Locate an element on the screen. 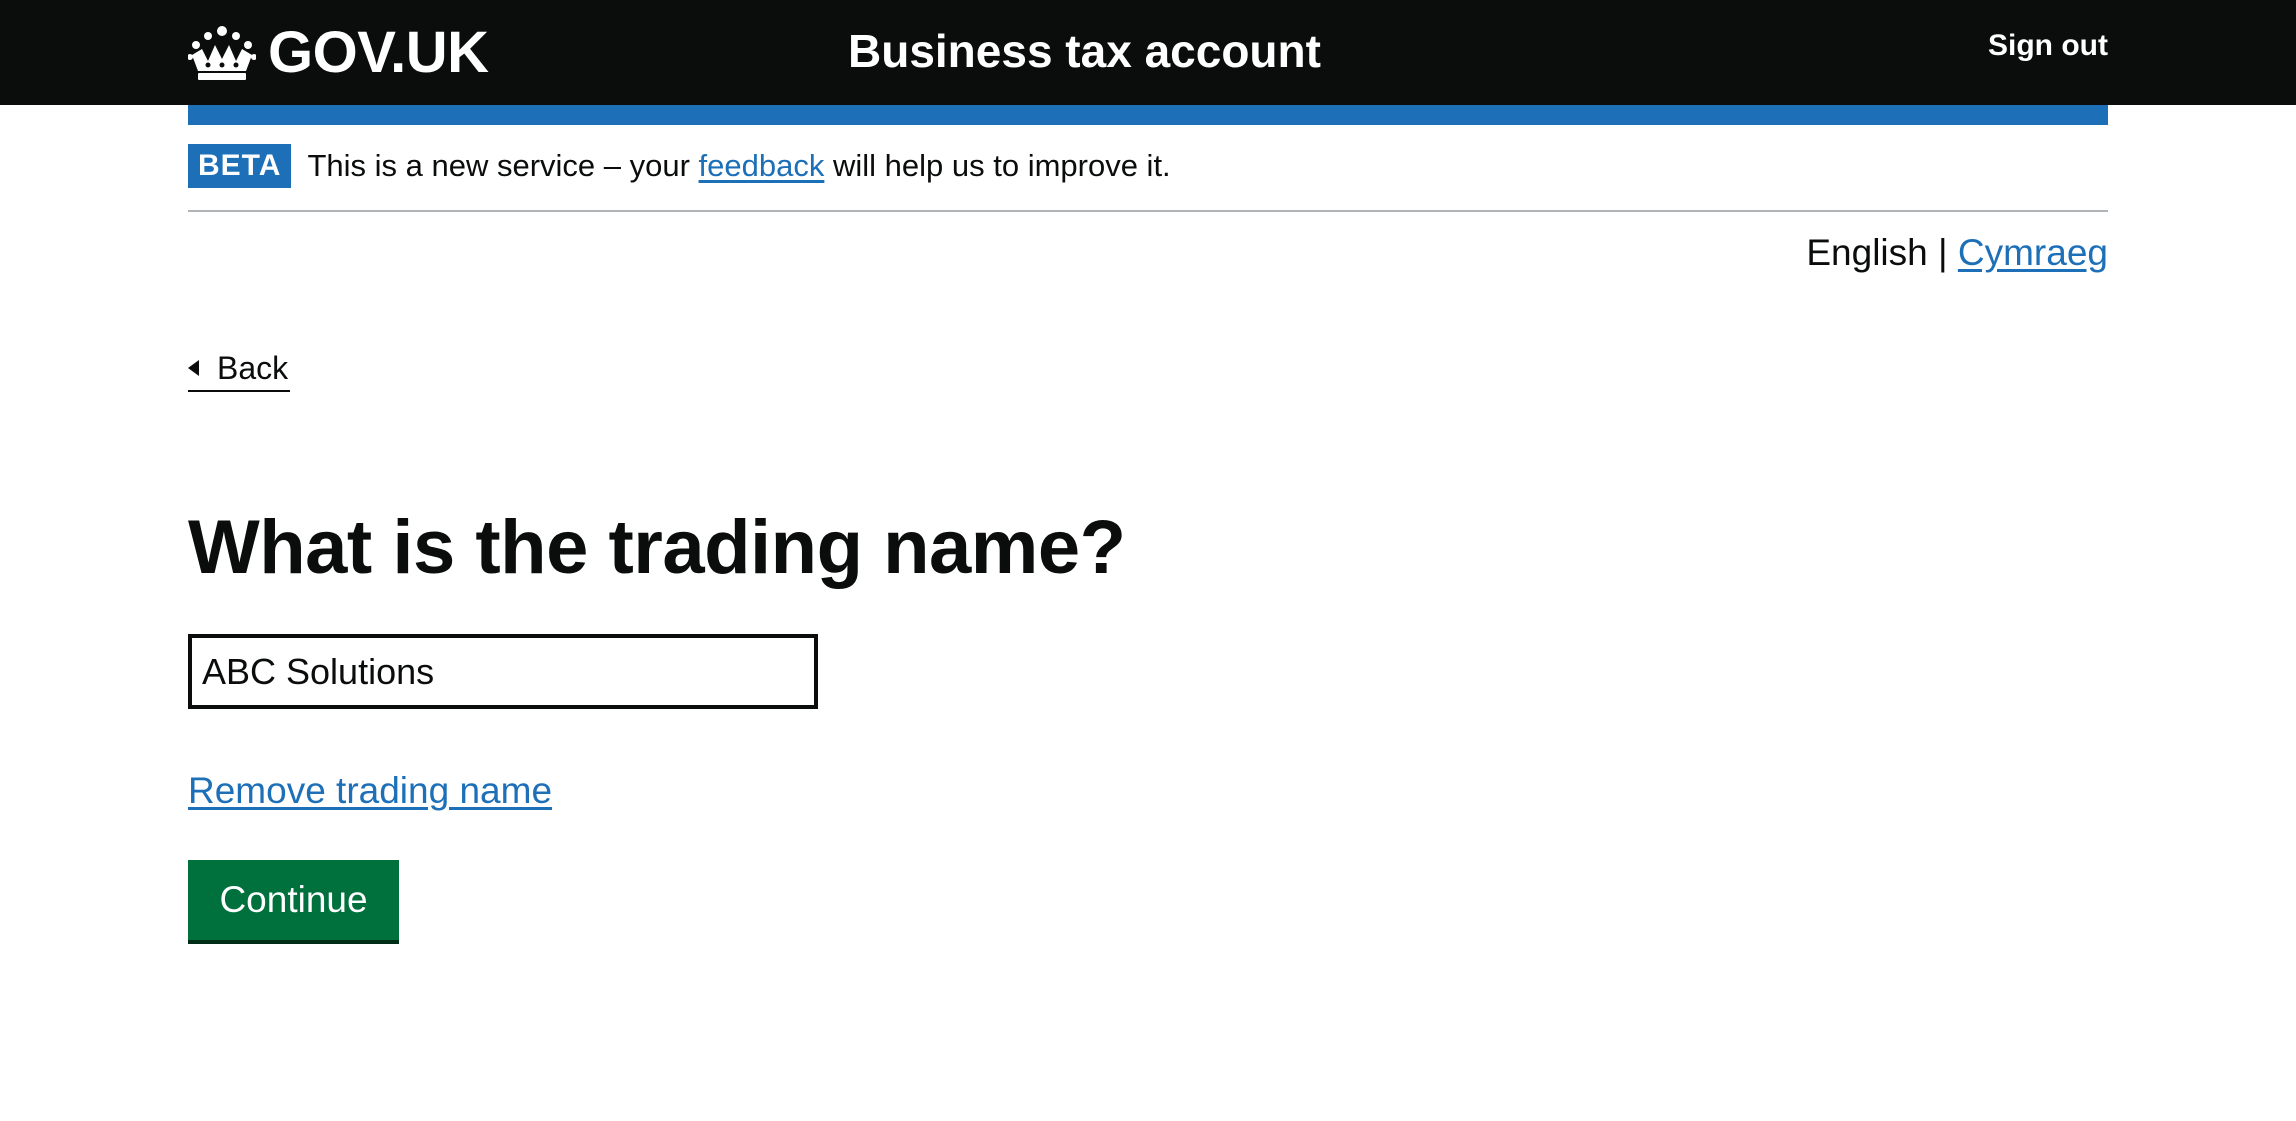 This screenshot has height=1121, width=2296. page-title: What is the trading name? is located at coordinates (657, 547).